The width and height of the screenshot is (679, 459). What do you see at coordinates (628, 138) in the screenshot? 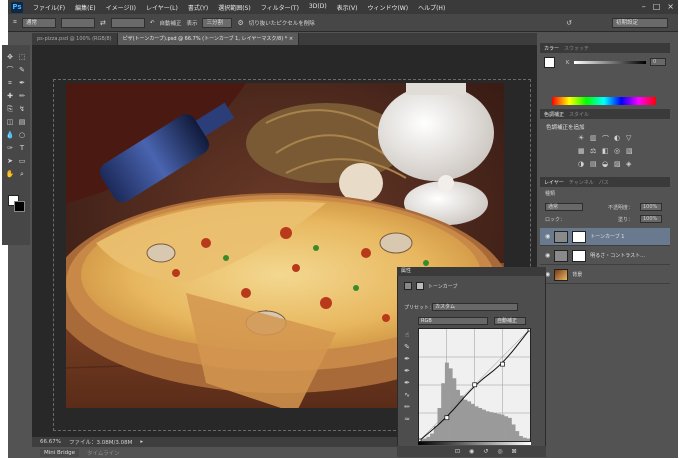
I see `vibrance-icon: ▽` at bounding box center [628, 138].